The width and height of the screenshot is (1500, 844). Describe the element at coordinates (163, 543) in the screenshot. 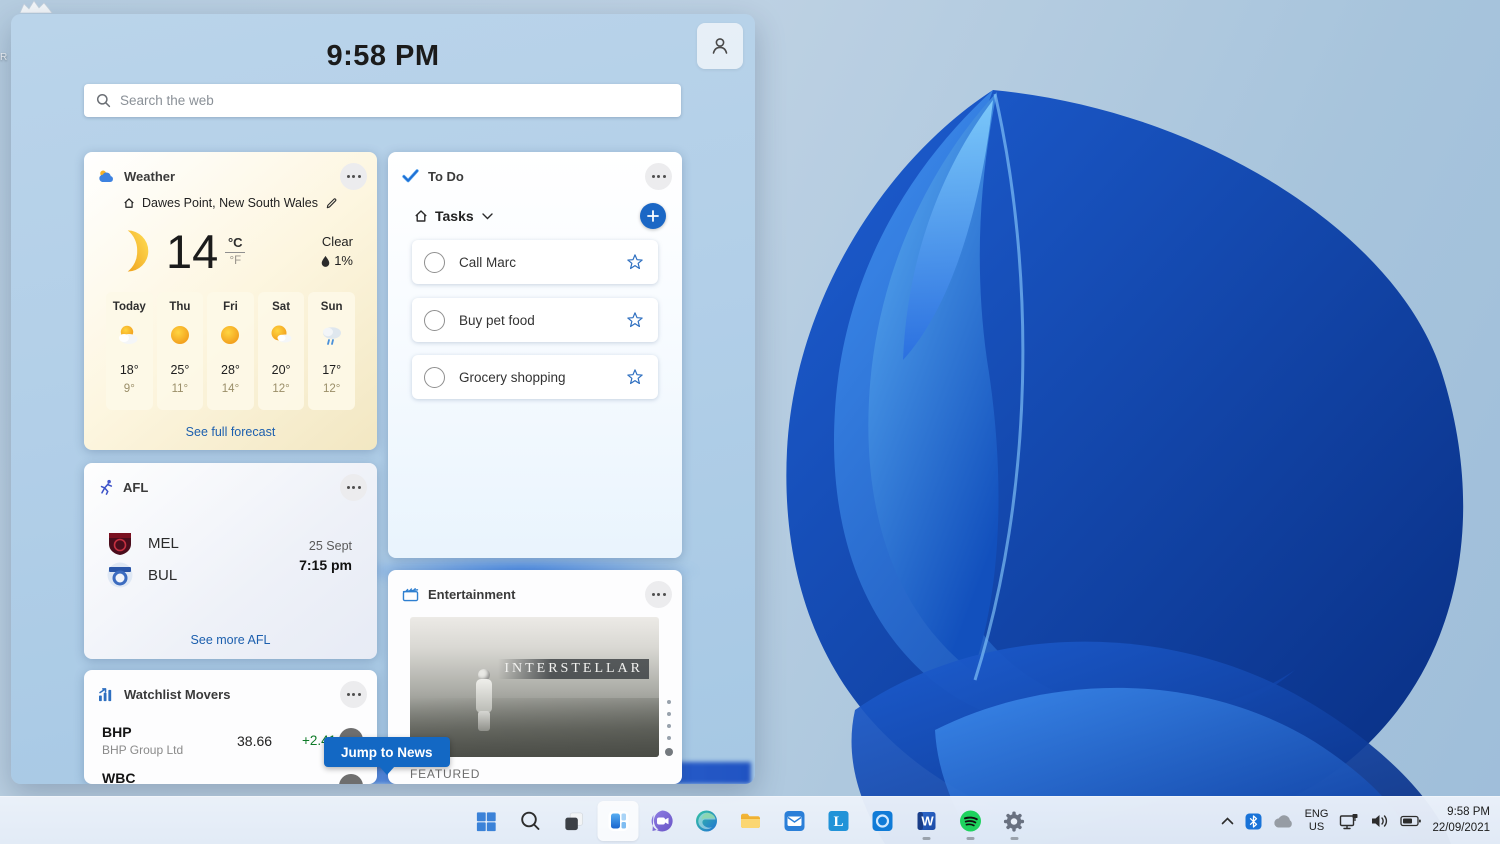

I see `team-code: MEL` at that location.